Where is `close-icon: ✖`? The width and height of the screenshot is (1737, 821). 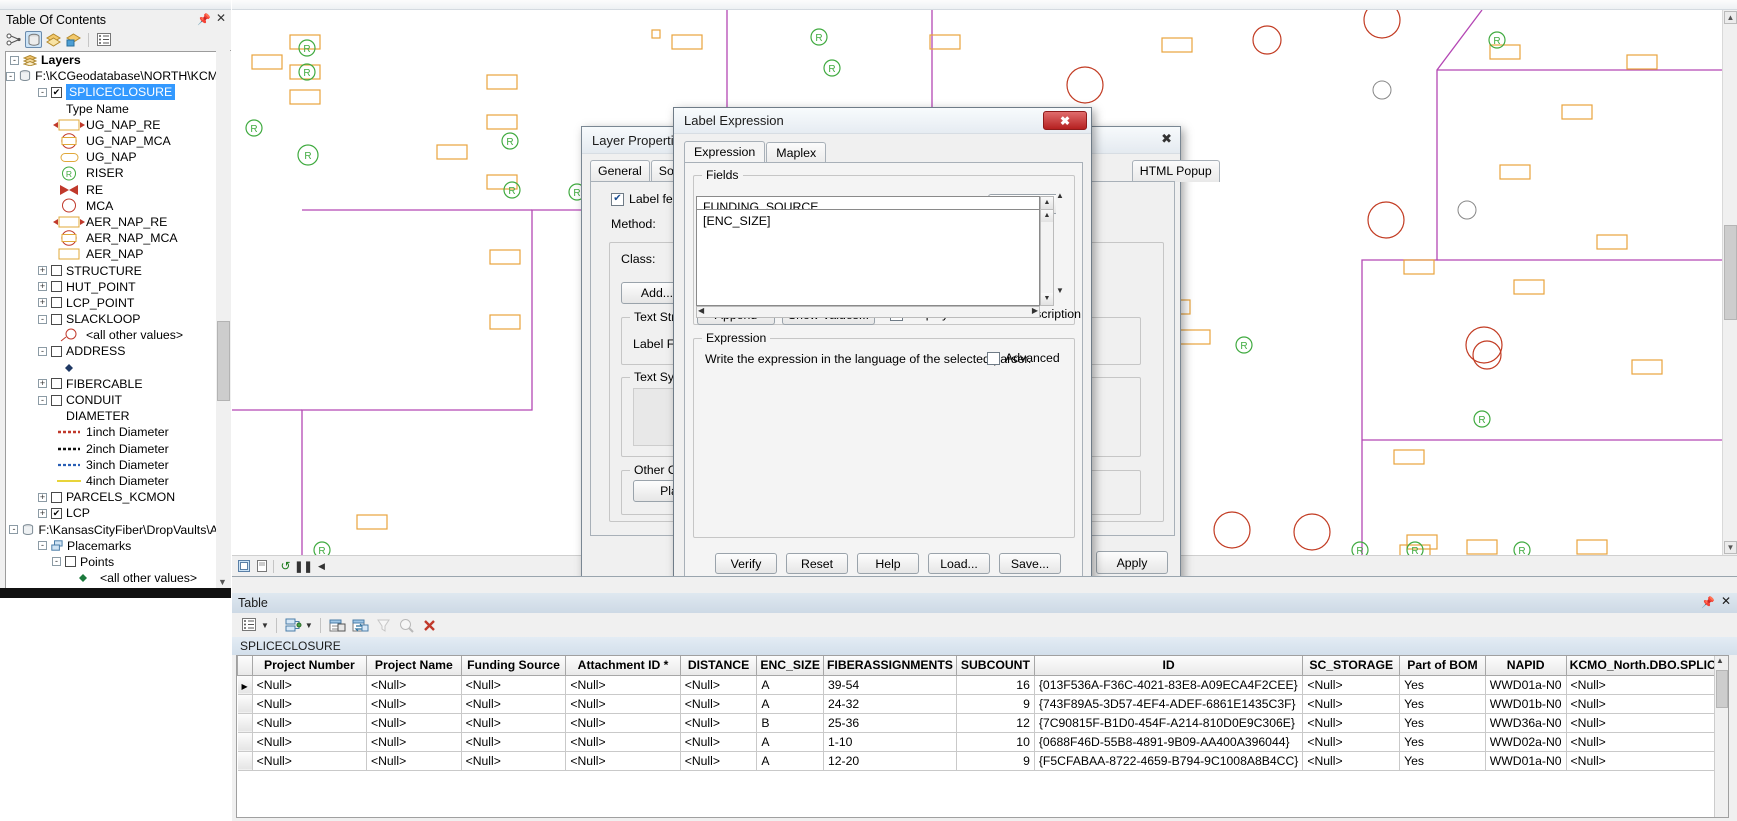 close-icon: ✖ is located at coordinates (1065, 120).